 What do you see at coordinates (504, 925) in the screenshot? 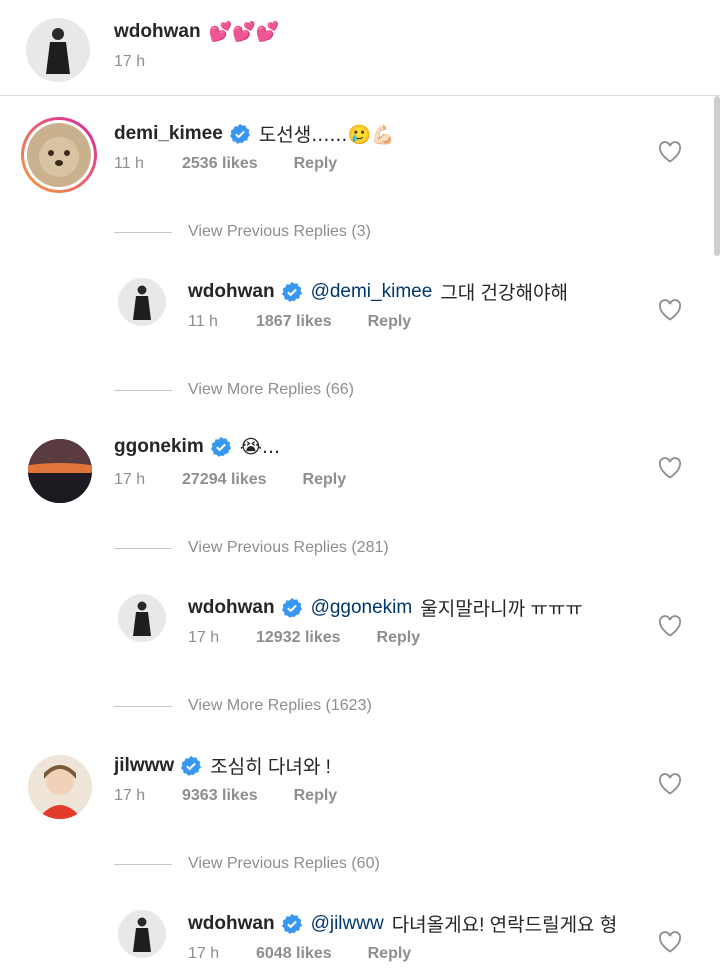
I see `reply-text: 다녀올게요! 연락드릴게요 형` at bounding box center [504, 925].